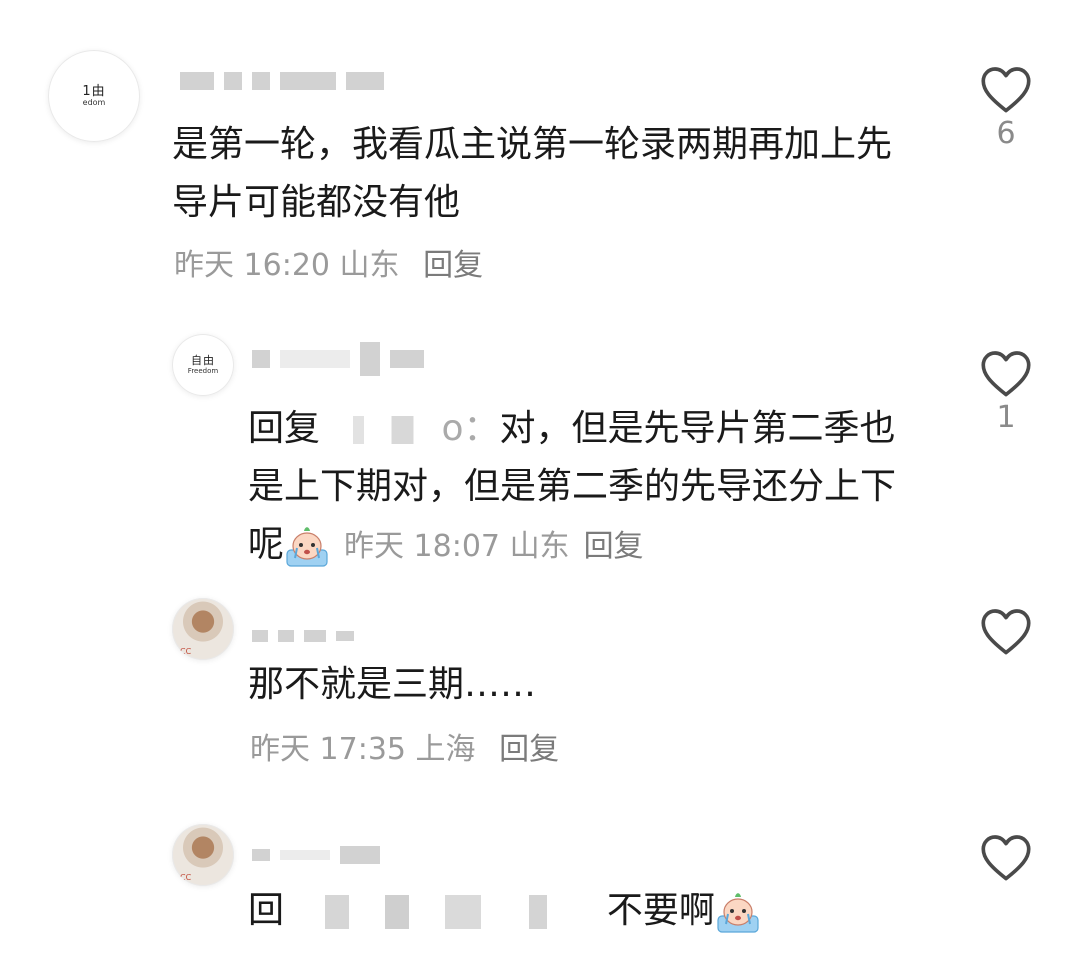 The width and height of the screenshot is (1080, 960). What do you see at coordinates (266, 910) in the screenshot?
I see `reply-prefix: 回` at bounding box center [266, 910].